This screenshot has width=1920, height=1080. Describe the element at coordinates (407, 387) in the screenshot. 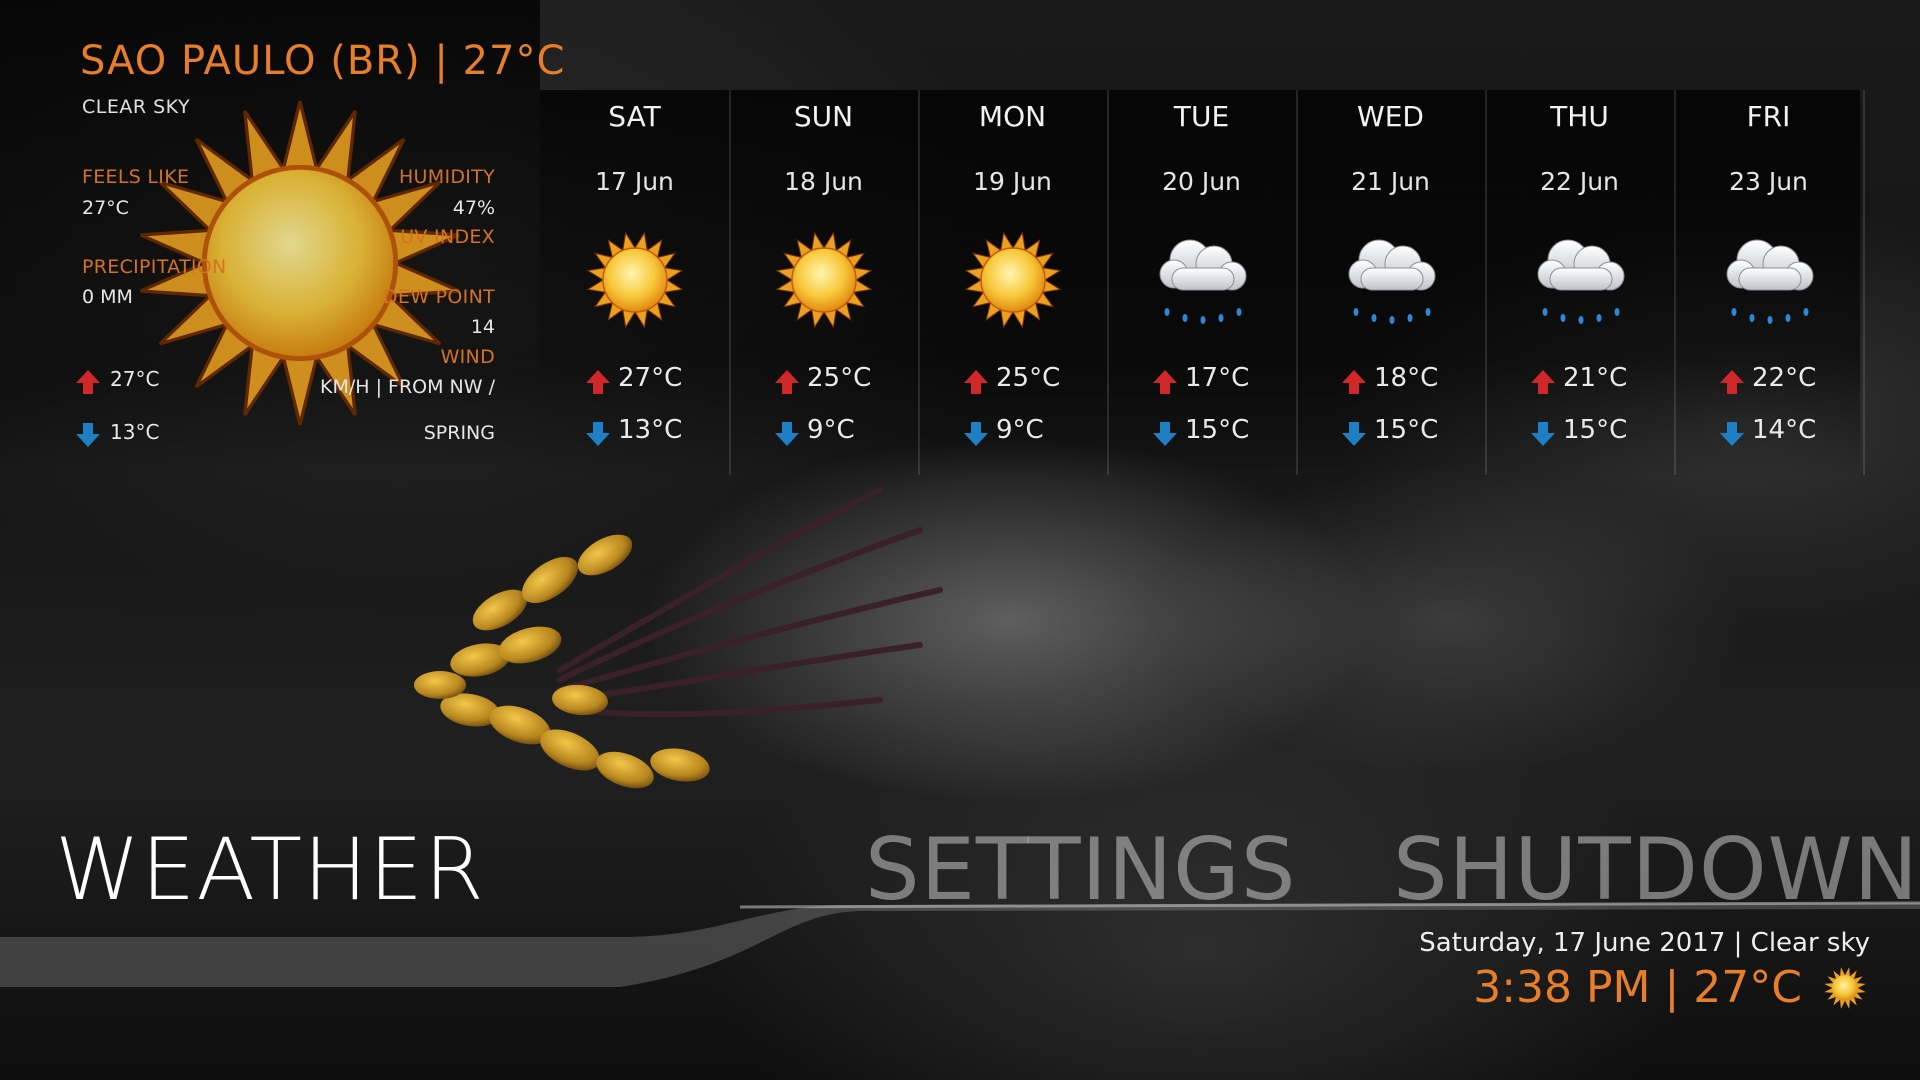

I see `wind-value: KM/H | FROM NW /` at that location.